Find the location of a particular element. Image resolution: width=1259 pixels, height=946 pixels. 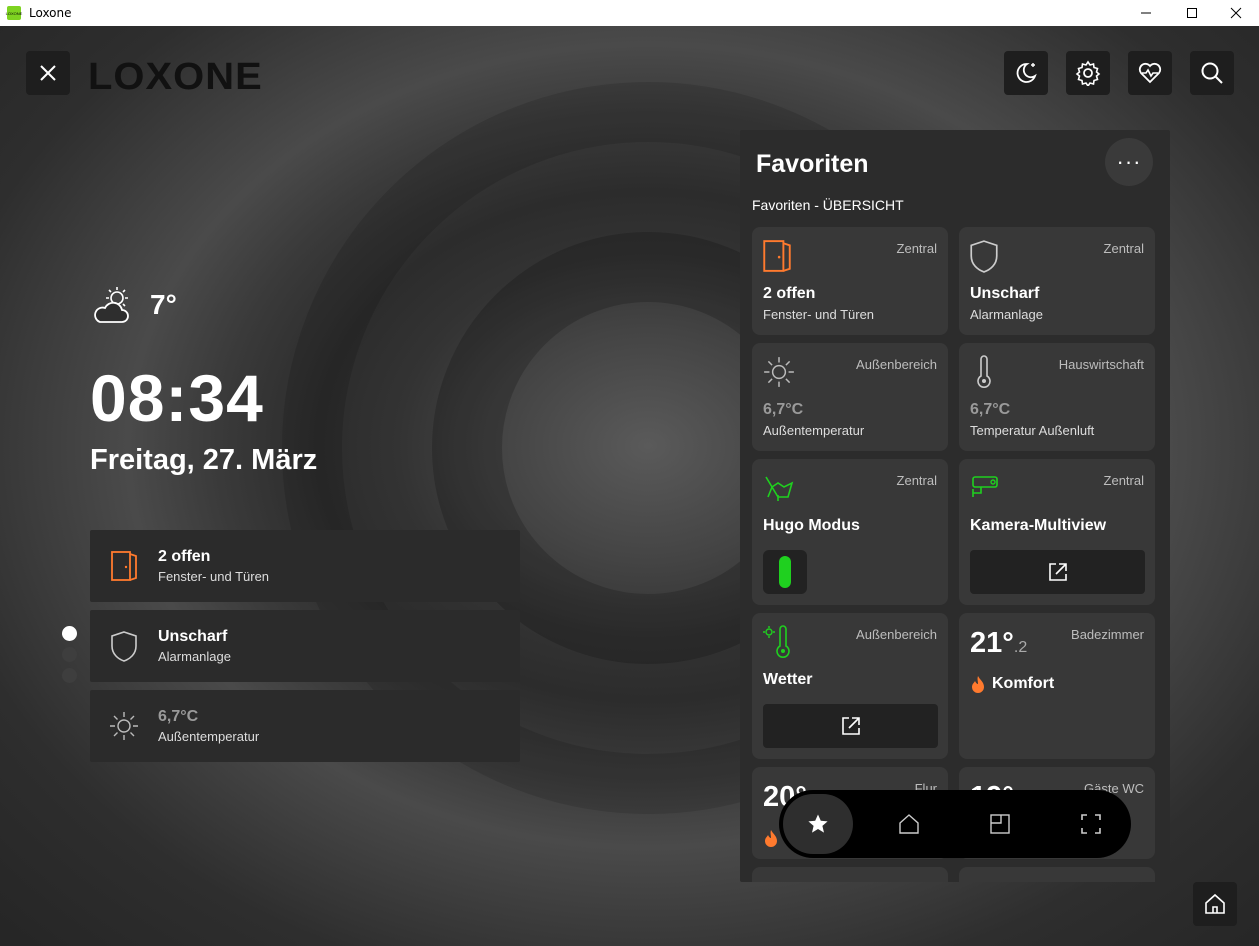

search-icon is located at coordinates (1212, 73).